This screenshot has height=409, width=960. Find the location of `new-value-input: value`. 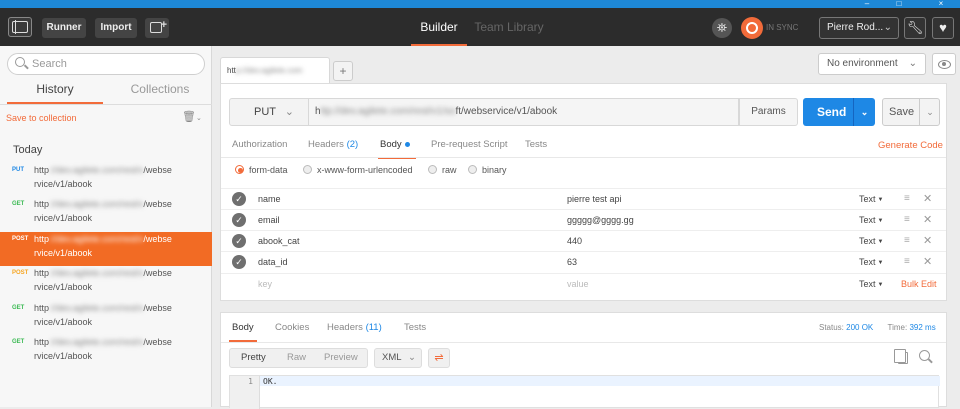

new-value-input: value is located at coordinates (578, 284).